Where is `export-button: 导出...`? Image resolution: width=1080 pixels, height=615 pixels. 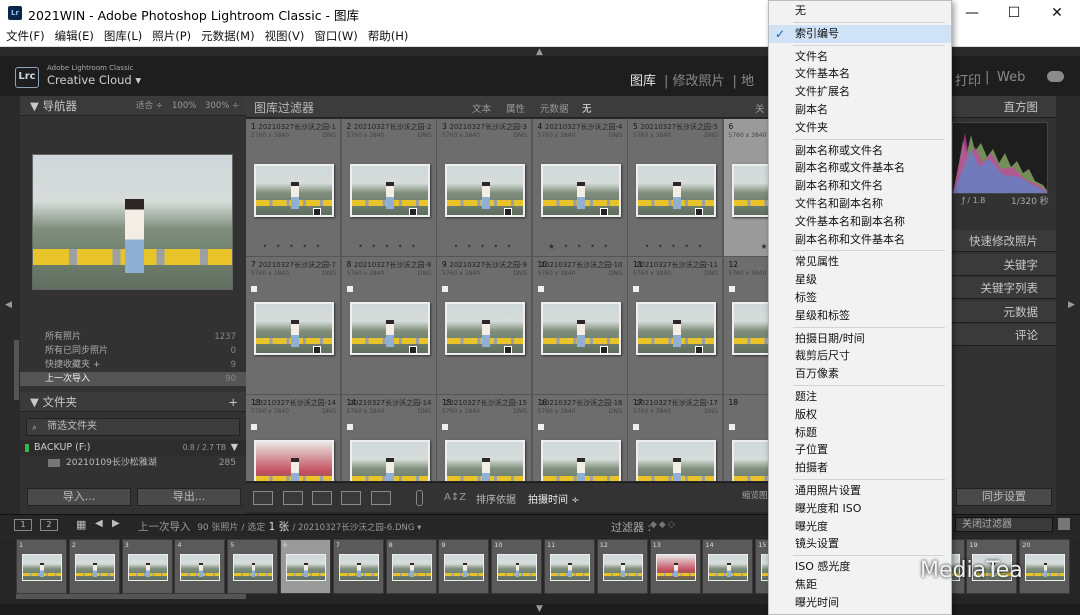
export-button: 导出... is located at coordinates (189, 497).